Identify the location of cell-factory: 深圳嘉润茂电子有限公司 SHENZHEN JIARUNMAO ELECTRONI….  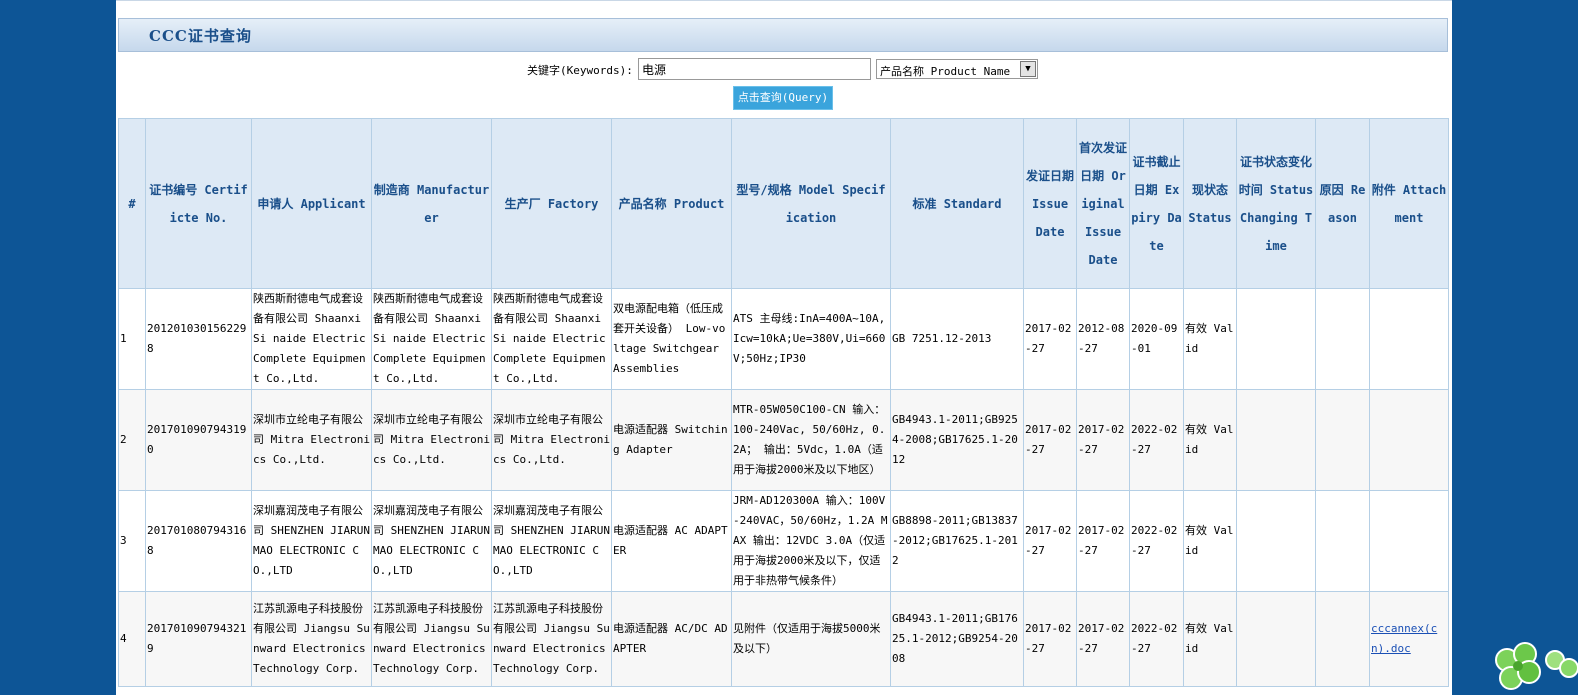
(551, 541).